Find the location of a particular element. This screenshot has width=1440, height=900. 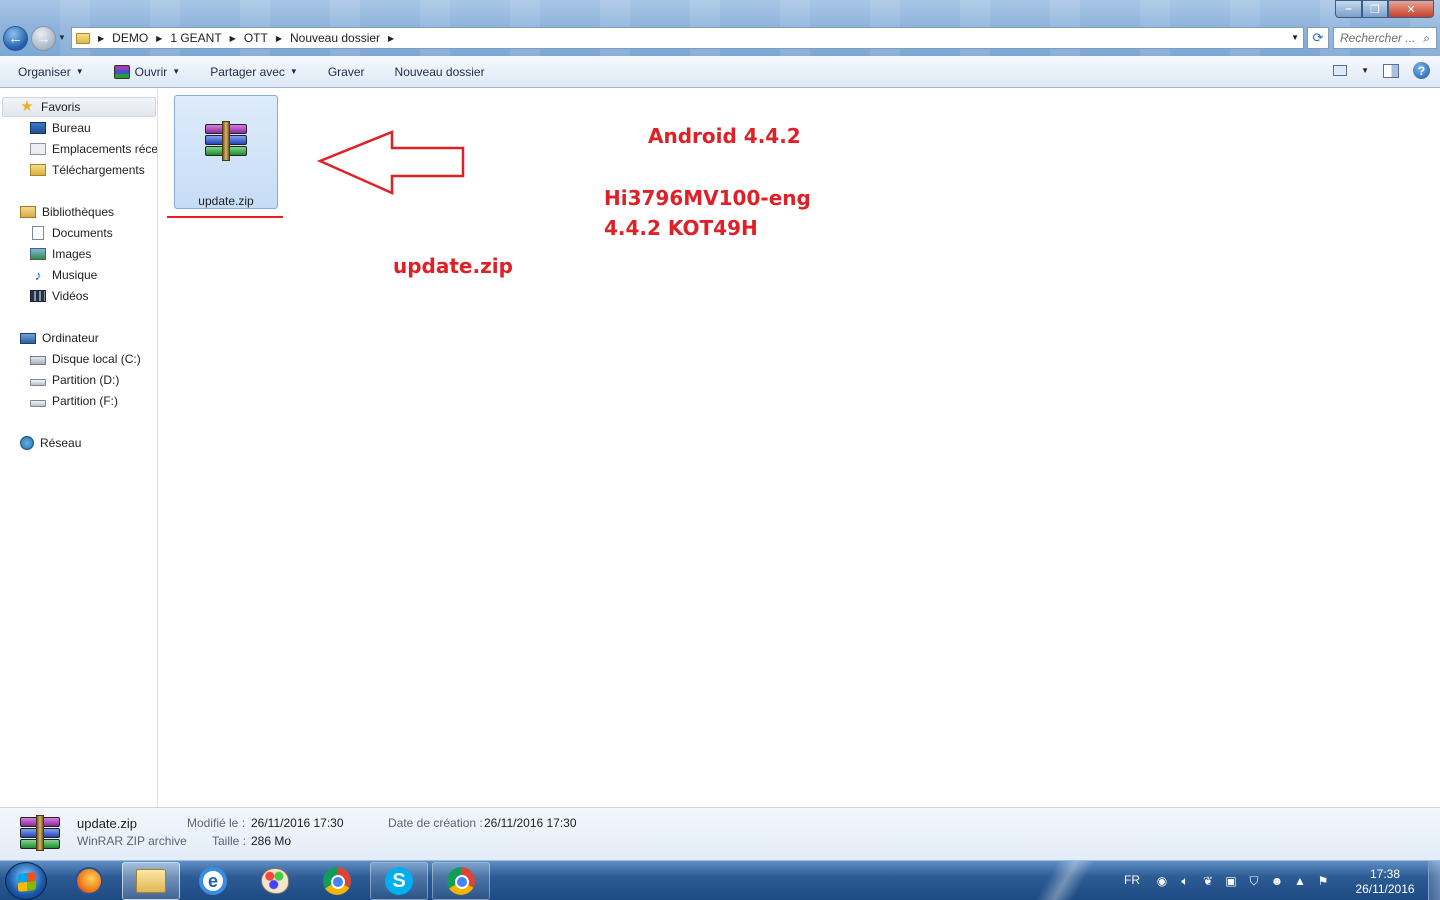

window-controls: – ❐ ✕ is located at coordinates (1384, 9).